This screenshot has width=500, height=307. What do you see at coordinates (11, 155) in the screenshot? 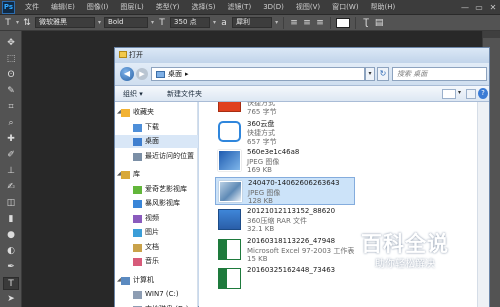
I see `brush-tool-icon: ✐` at bounding box center [11, 155].